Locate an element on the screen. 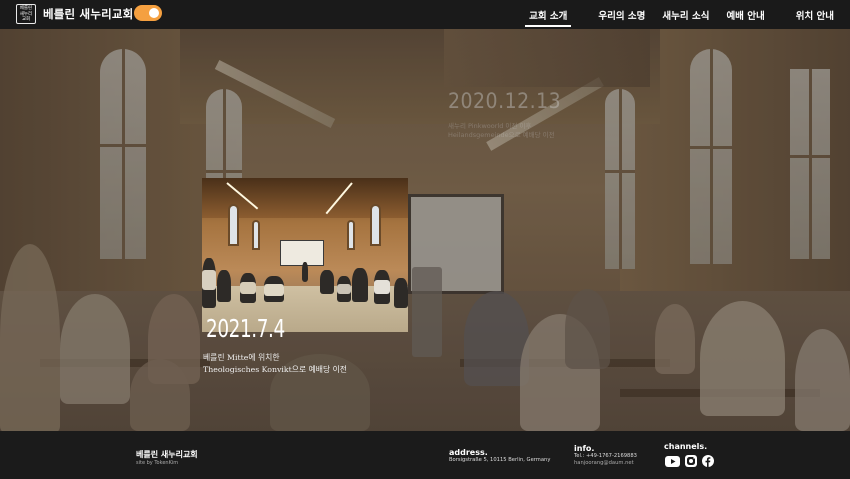 The image size is (850, 479). footer-info-title: info. is located at coordinates (584, 448).